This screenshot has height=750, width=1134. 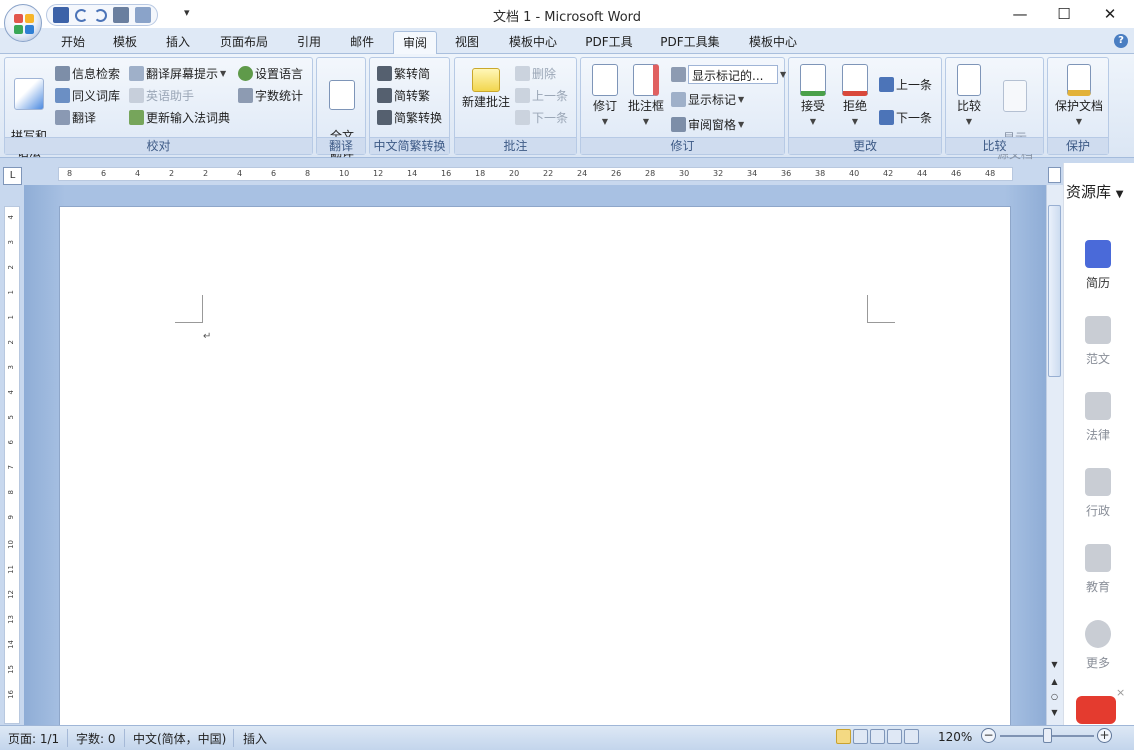 What do you see at coordinates (1097, 283) in the screenshot?
I see `resource-item-label: 简历` at bounding box center [1097, 283].